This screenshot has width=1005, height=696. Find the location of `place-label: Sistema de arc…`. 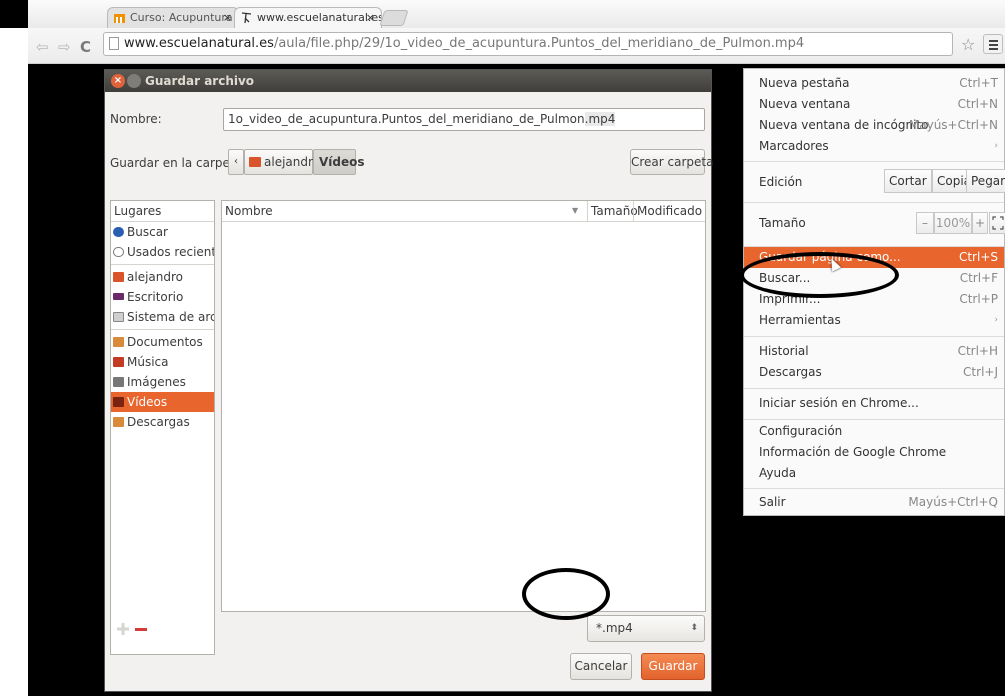

place-label: Sistema de arc… is located at coordinates (170, 317).